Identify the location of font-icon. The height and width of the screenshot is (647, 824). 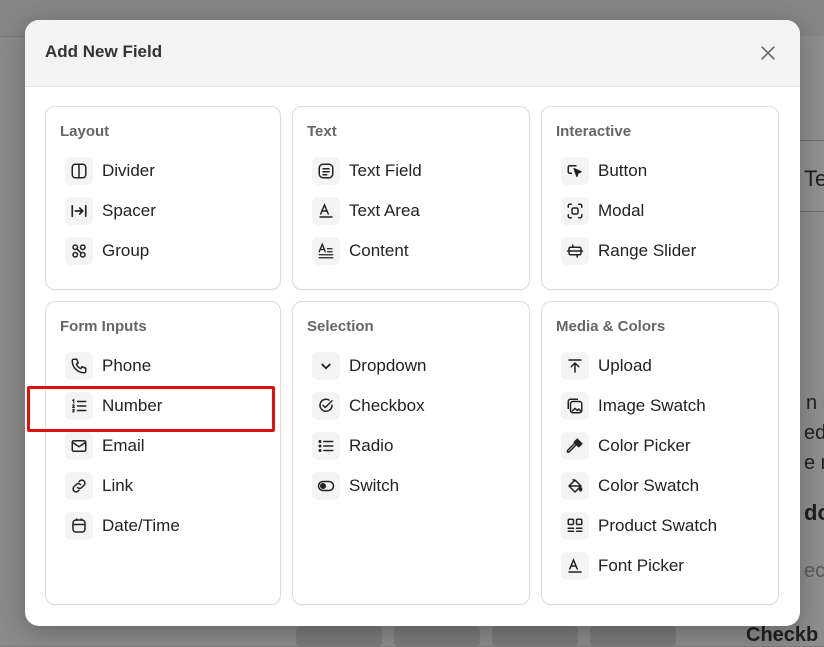
(575, 566).